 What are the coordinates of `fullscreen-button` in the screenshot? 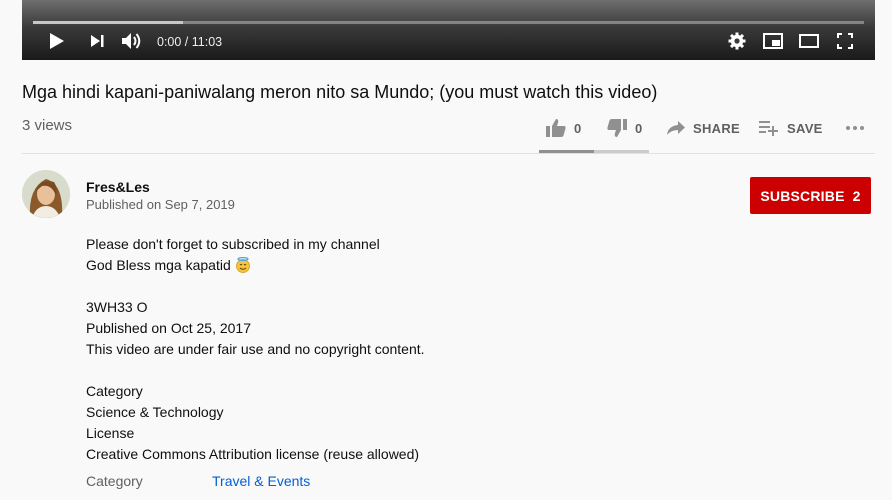 It's located at (845, 43).